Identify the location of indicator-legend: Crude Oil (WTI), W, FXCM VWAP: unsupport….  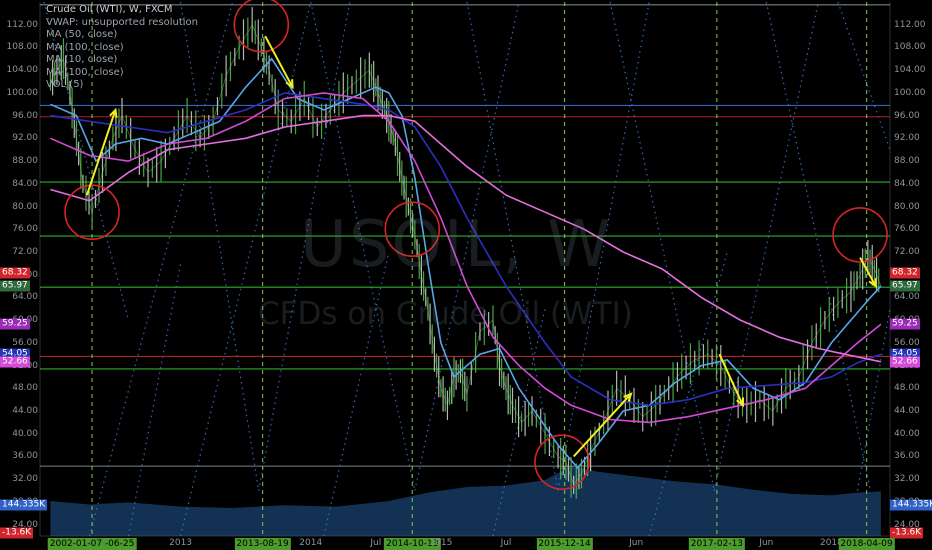
(122, 48).